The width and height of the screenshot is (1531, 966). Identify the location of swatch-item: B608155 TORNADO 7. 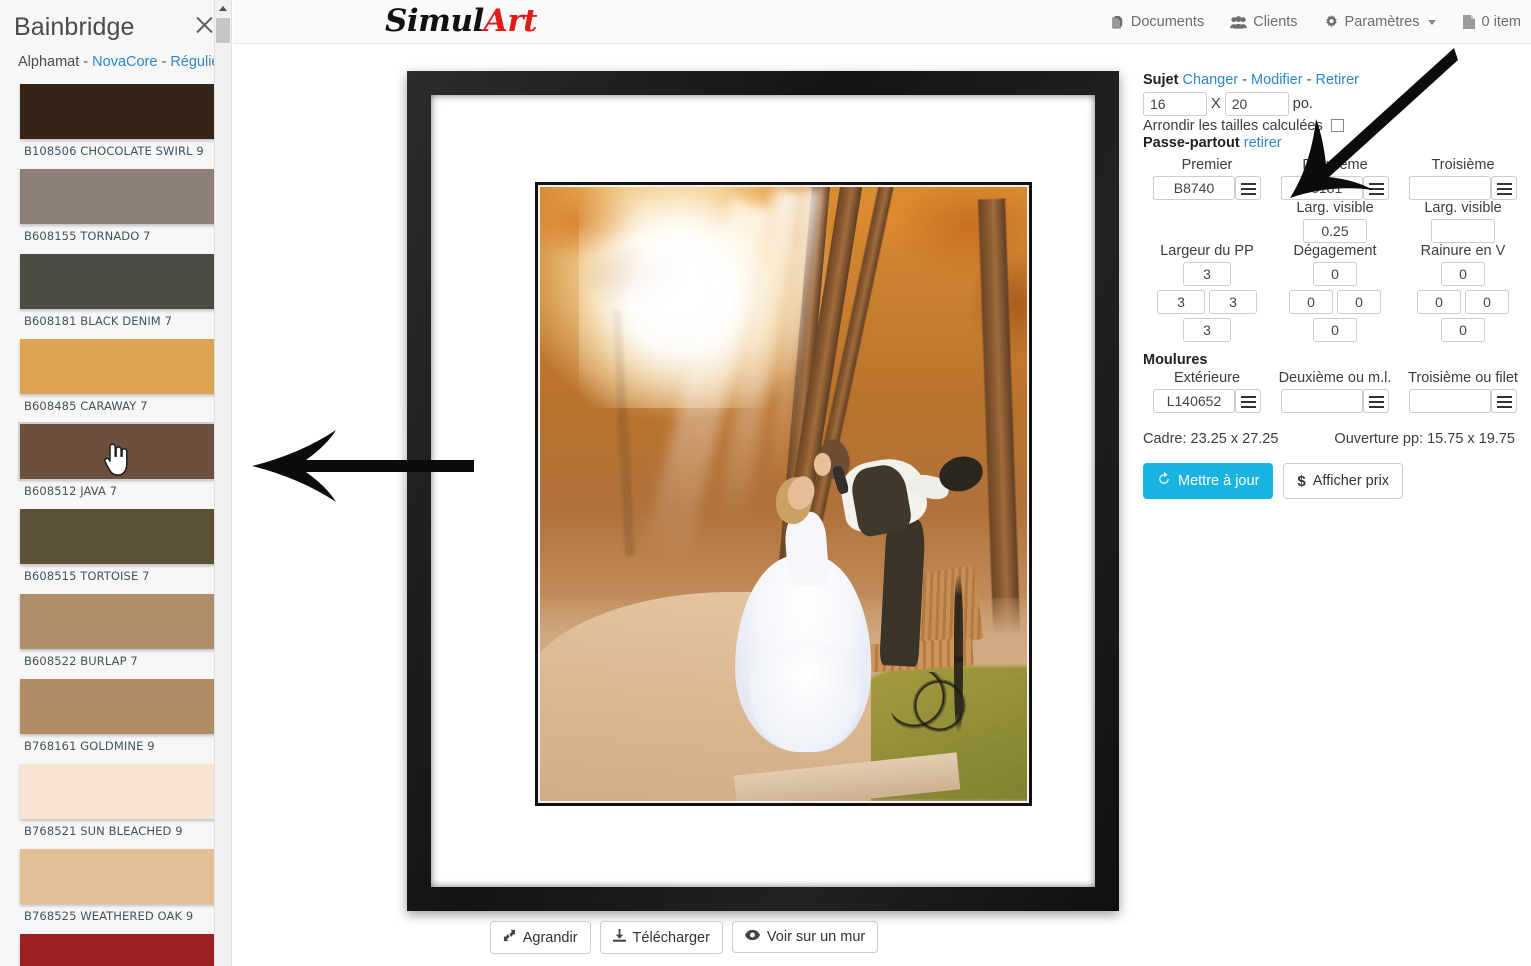
(115, 206).